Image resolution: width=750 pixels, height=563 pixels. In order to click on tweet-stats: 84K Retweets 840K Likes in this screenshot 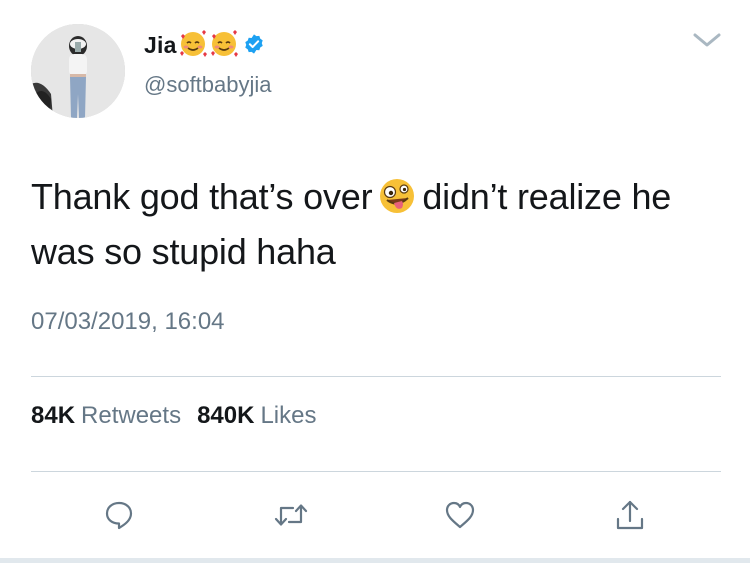, I will do `click(181, 416)`.